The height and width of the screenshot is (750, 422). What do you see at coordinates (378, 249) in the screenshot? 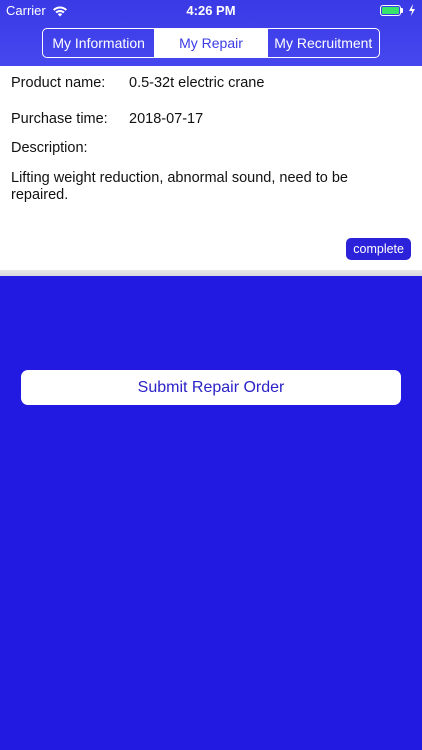
I see `status-badge: complete` at bounding box center [378, 249].